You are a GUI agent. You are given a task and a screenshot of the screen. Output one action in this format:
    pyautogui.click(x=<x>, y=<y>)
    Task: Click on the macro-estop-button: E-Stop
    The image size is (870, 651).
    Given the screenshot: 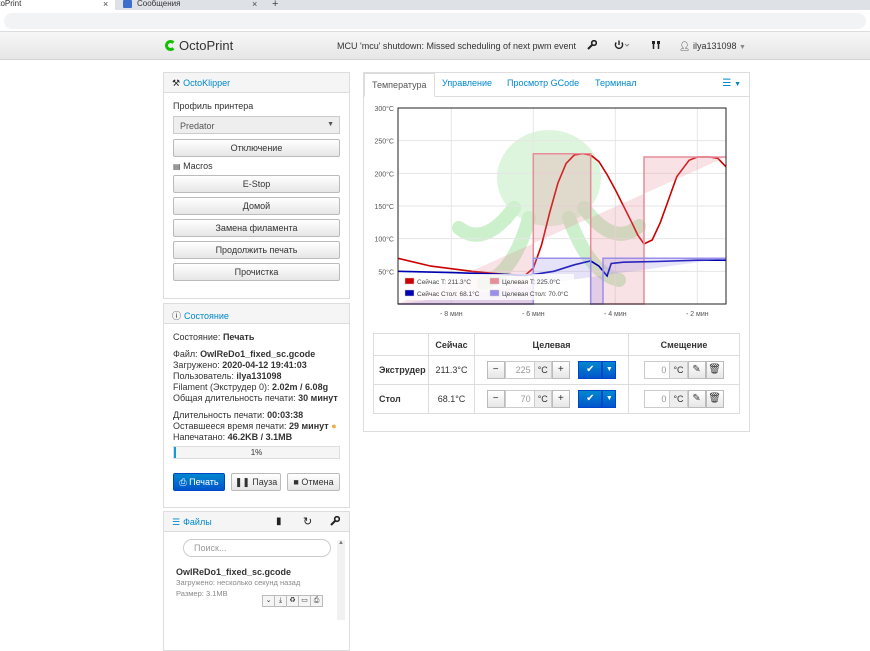 What is the action you would take?
    pyautogui.click(x=256, y=184)
    